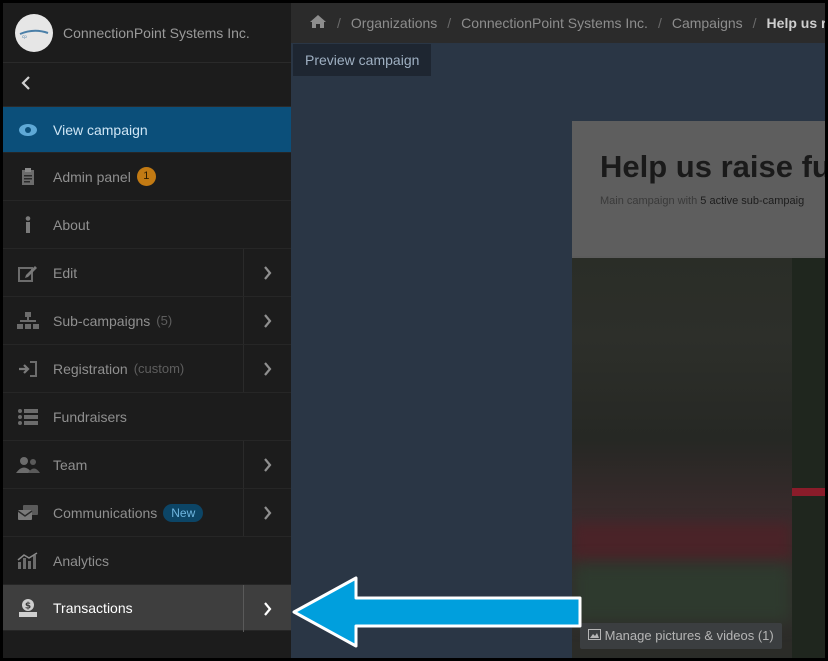  I want to click on sidebar-item-about: About, so click(147, 225).